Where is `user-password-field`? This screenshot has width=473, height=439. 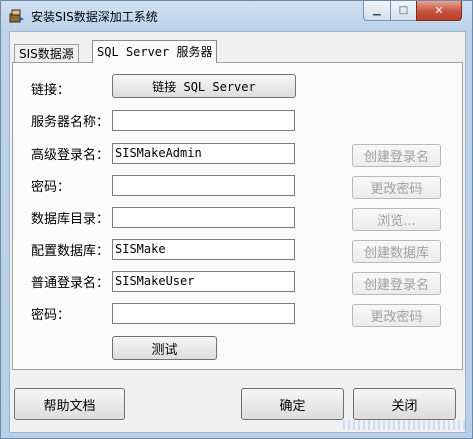 user-password-field is located at coordinates (203, 313).